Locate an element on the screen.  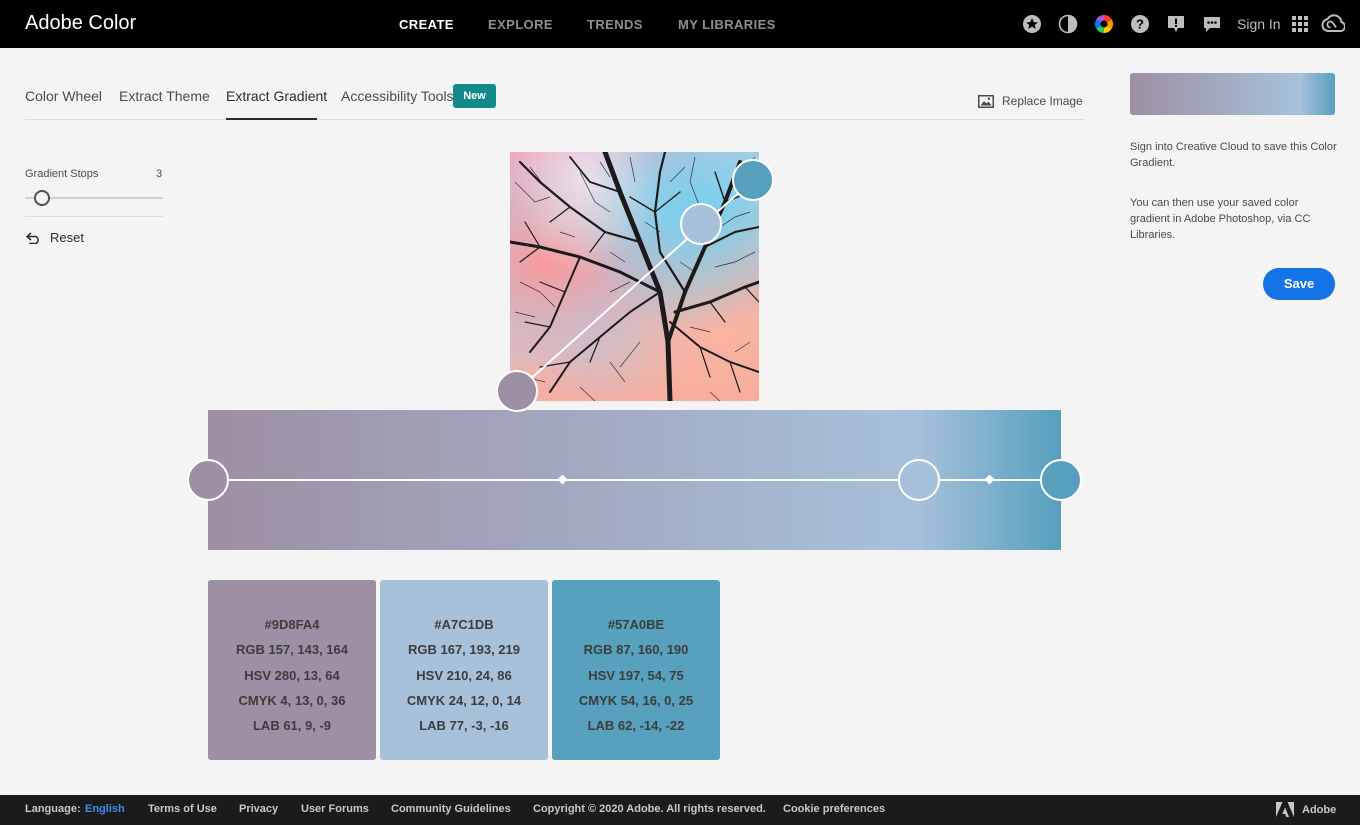
swatch-cmyk: CMYK 54, 16, 0, 25 is located at coordinates (636, 700).